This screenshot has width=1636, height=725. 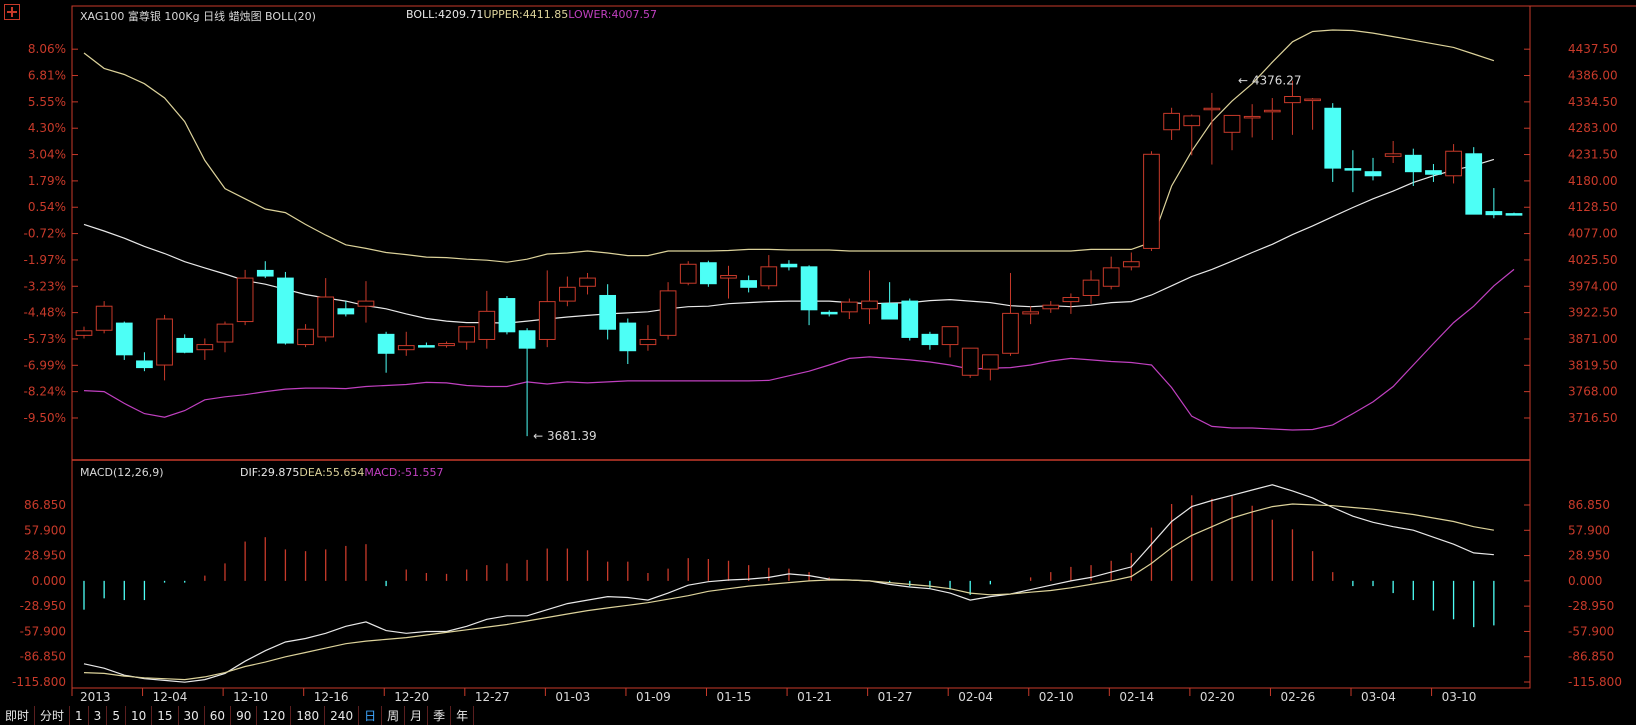 What do you see at coordinates (79, 715) in the screenshot?
I see `period-tab: 1` at bounding box center [79, 715].